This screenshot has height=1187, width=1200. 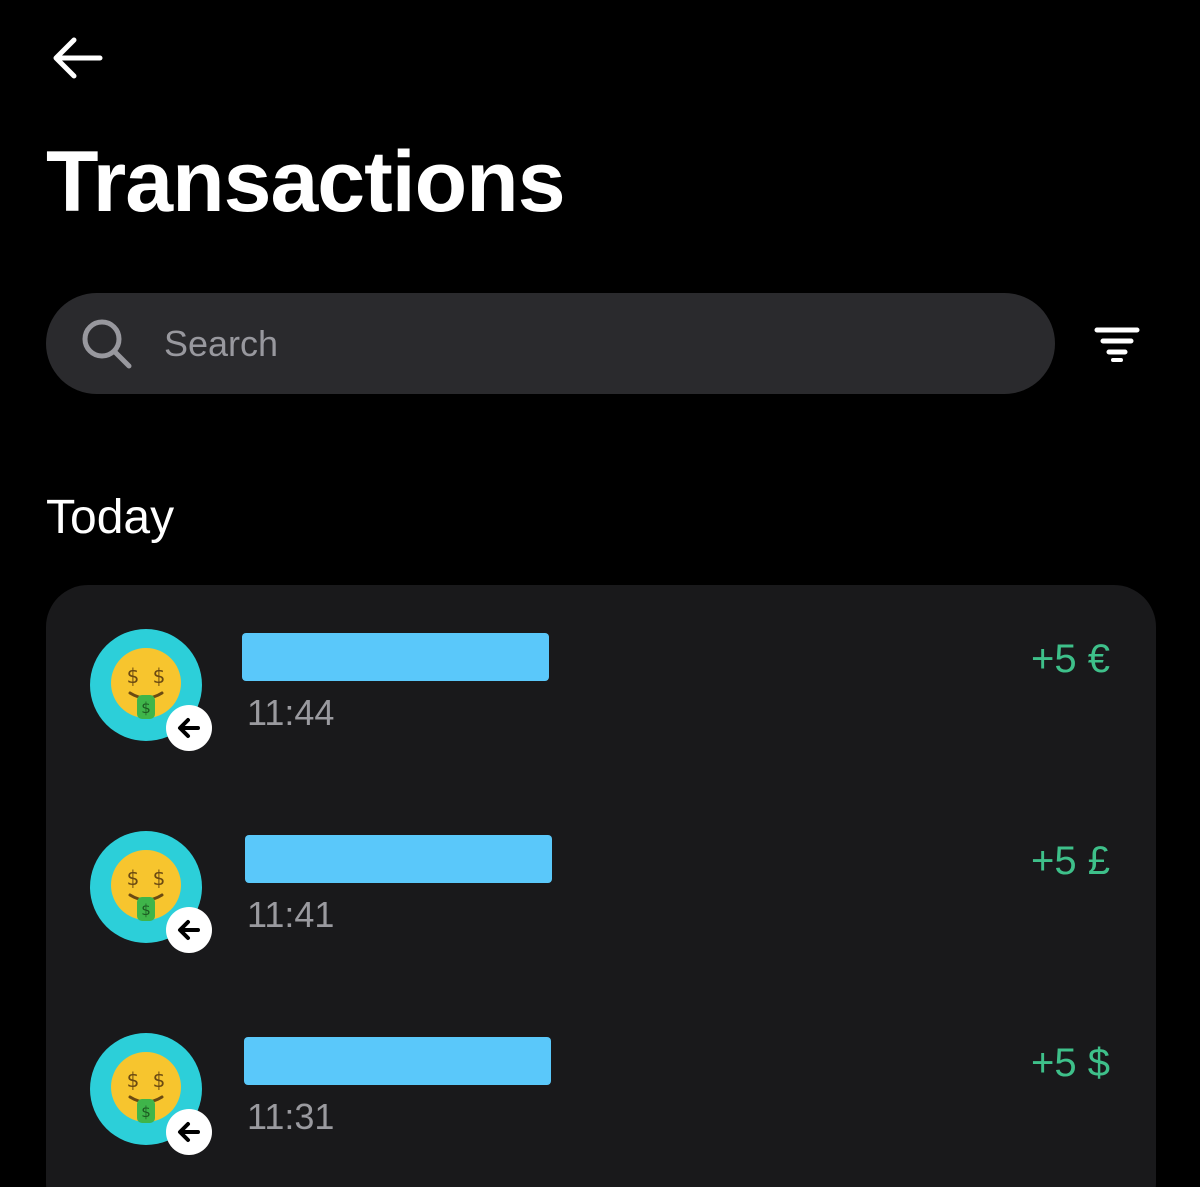 I want to click on page-title: Transactions, so click(x=306, y=182).